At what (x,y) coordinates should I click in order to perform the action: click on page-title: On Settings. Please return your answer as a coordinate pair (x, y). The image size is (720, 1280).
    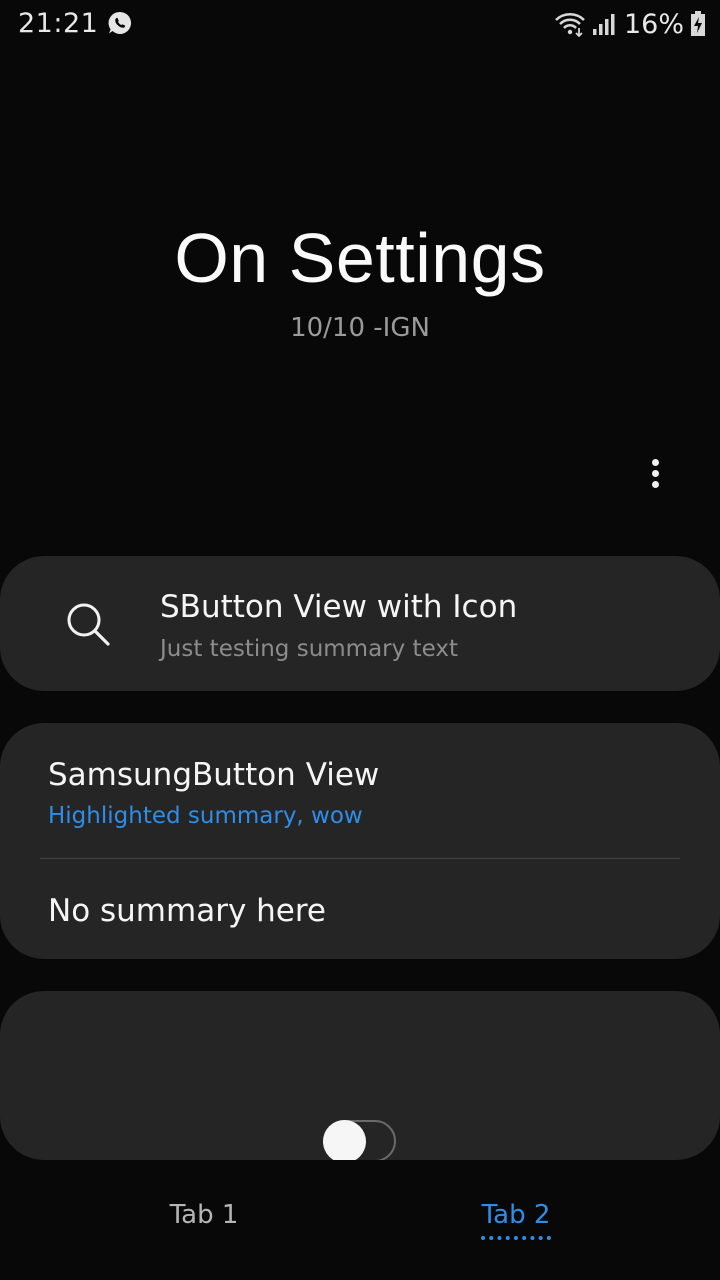
    Looking at the image, I should click on (360, 258).